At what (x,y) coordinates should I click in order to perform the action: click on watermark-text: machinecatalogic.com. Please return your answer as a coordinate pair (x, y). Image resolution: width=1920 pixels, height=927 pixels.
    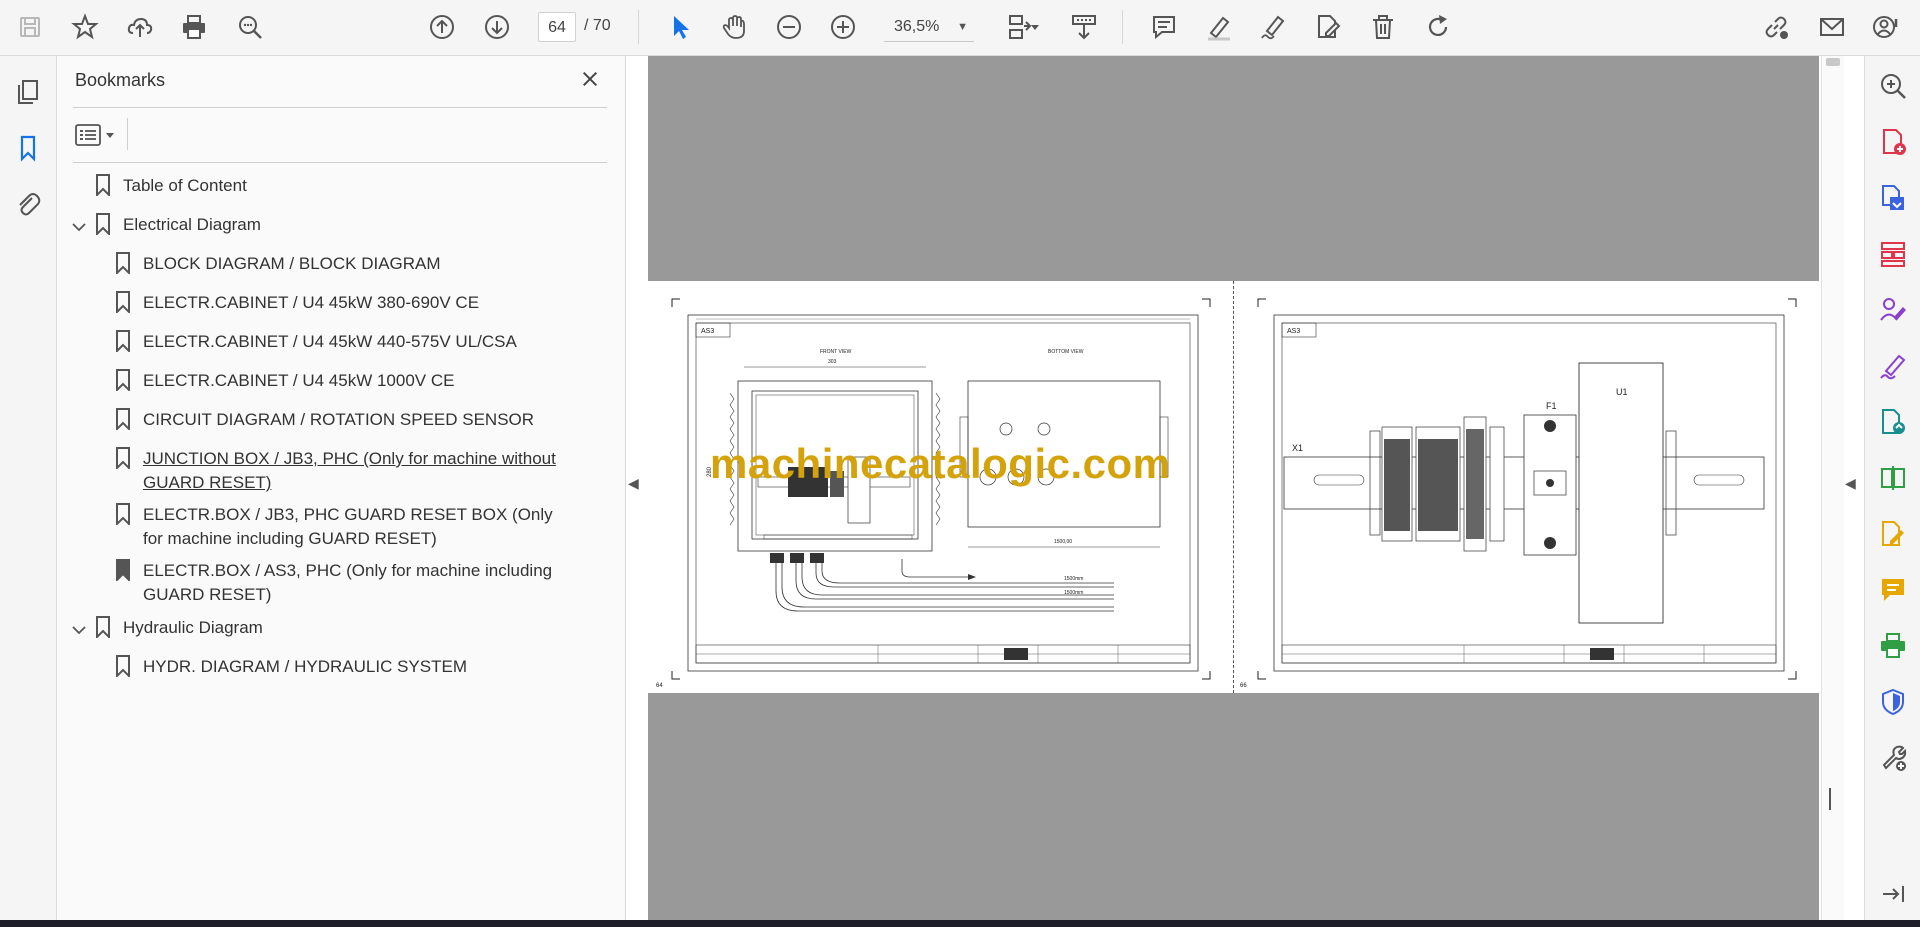
    Looking at the image, I should click on (940, 463).